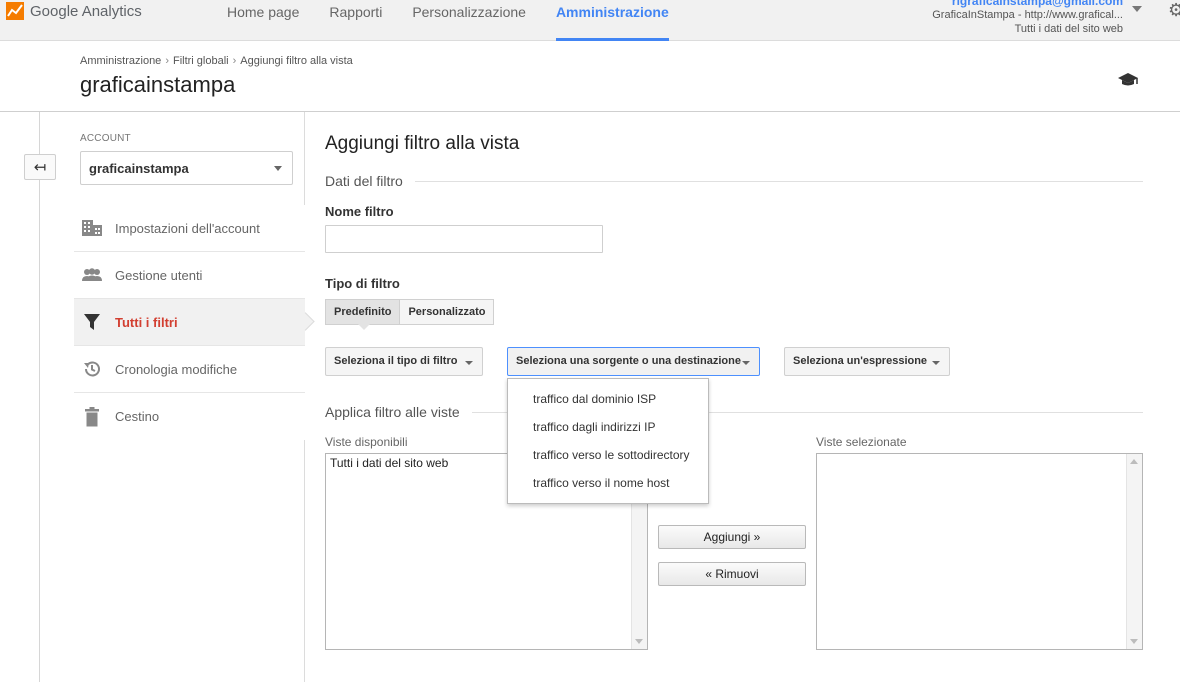  What do you see at coordinates (139, 168) in the screenshot?
I see `account-select-value: graficainstampa` at bounding box center [139, 168].